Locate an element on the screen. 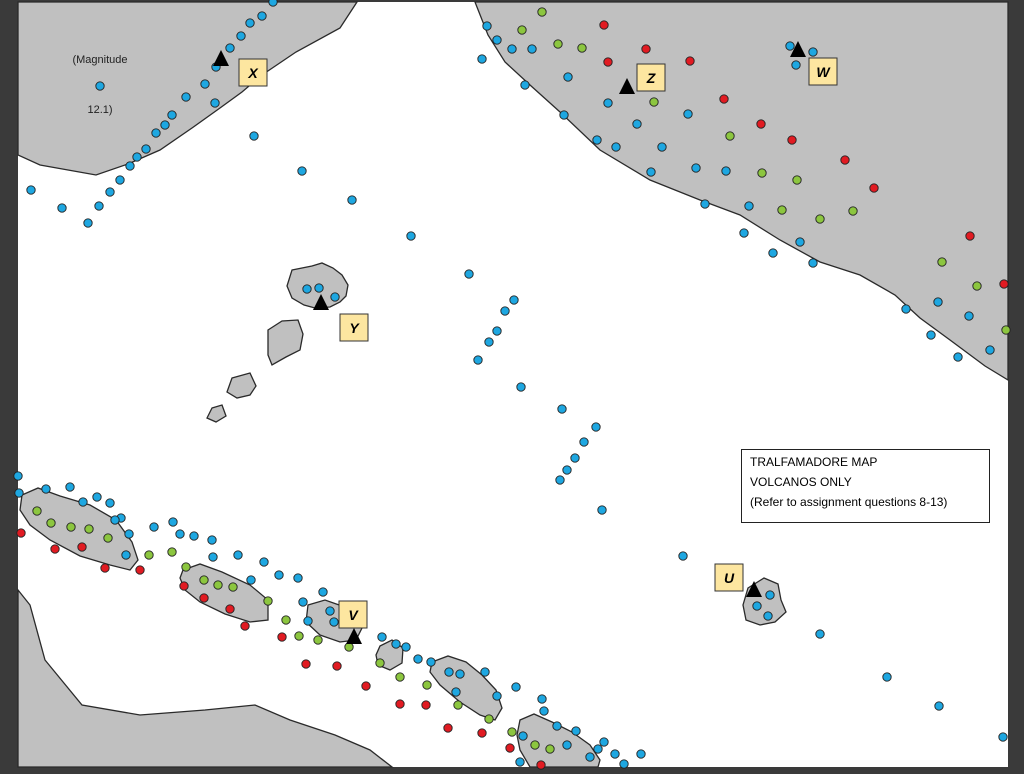  volcano-x-label: X is located at coordinates (253, 73).